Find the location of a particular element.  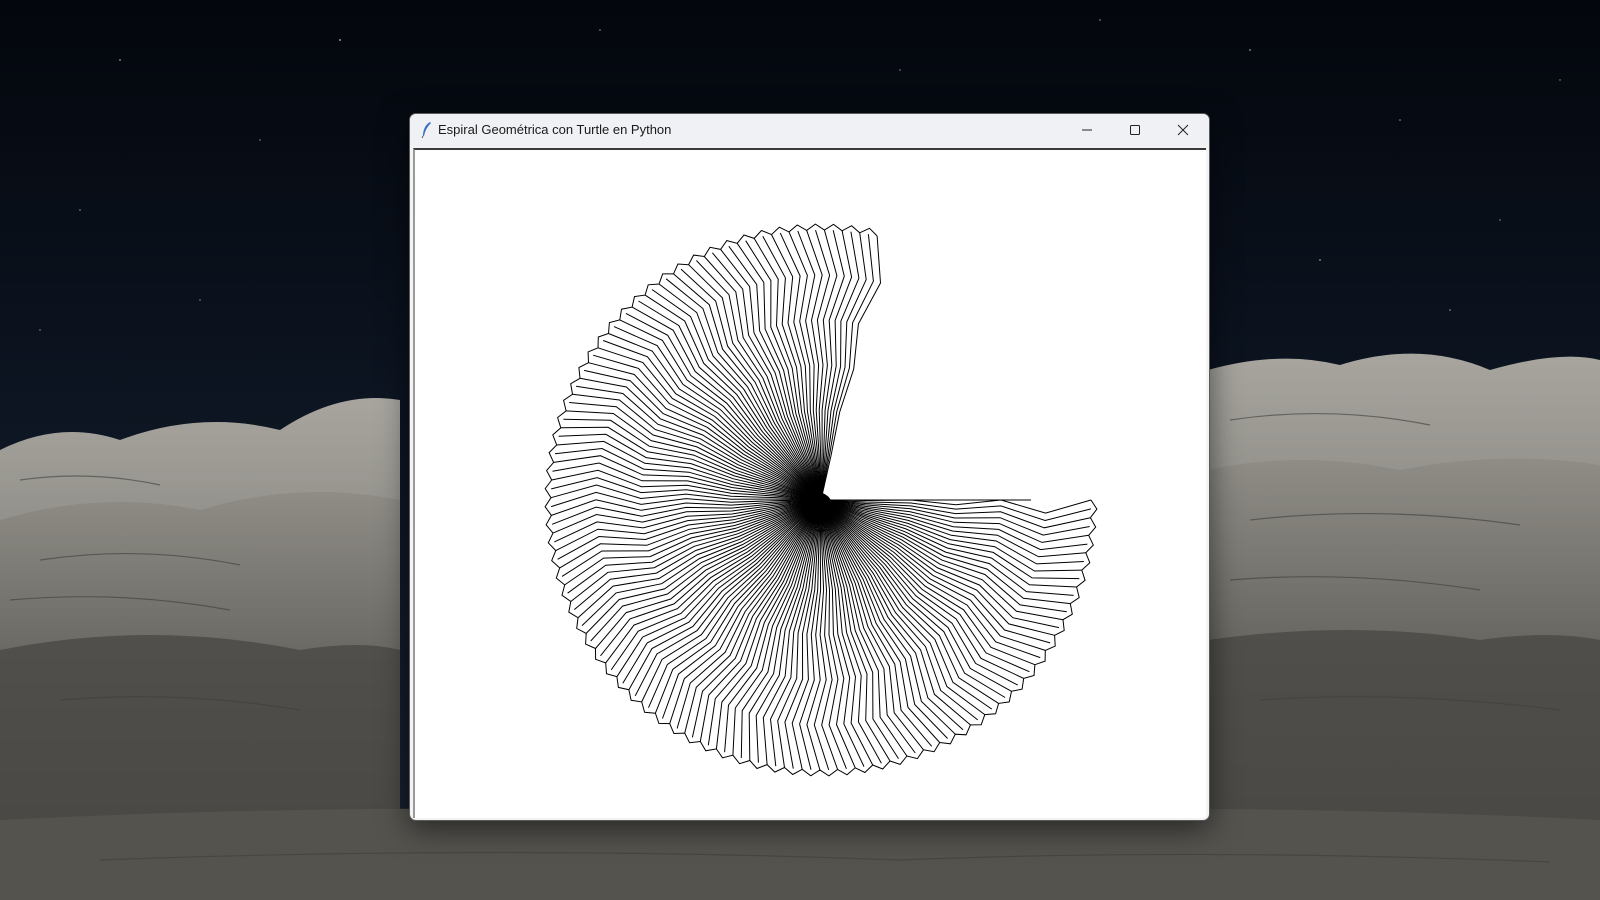

spiral-center is located at coordinates (817, 508).